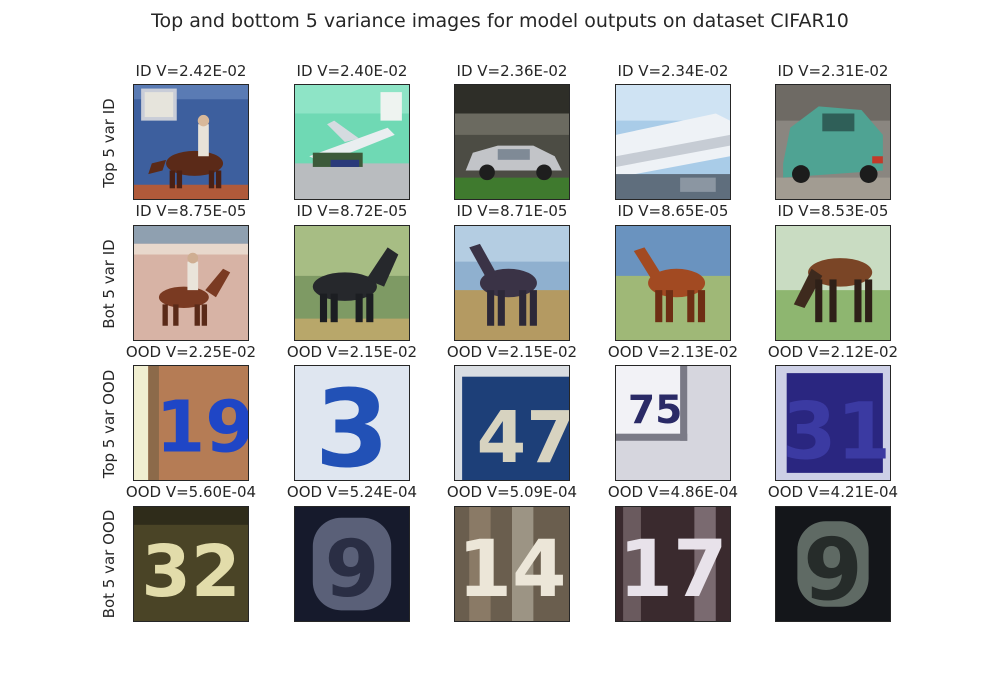 The width and height of the screenshot is (1000, 700). Describe the element at coordinates (512, 211) in the screenshot. I see `cell-title: ID V=8.71E-05` at that location.